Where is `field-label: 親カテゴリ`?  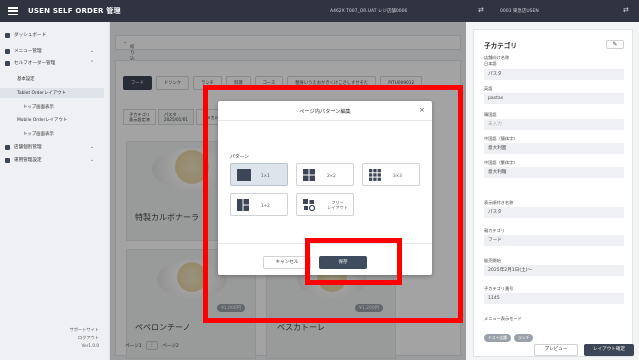
field-label: 親カテゴリ is located at coordinates (494, 230).